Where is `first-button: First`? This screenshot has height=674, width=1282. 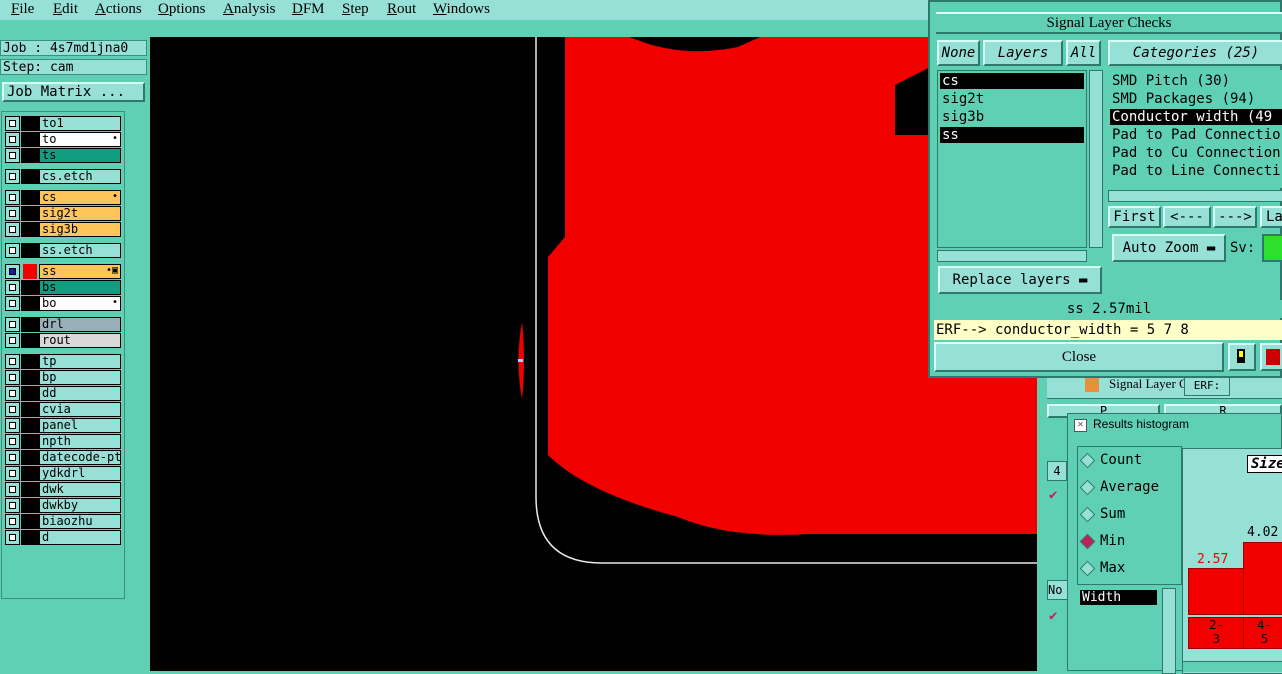
first-button: First is located at coordinates (1134, 217).